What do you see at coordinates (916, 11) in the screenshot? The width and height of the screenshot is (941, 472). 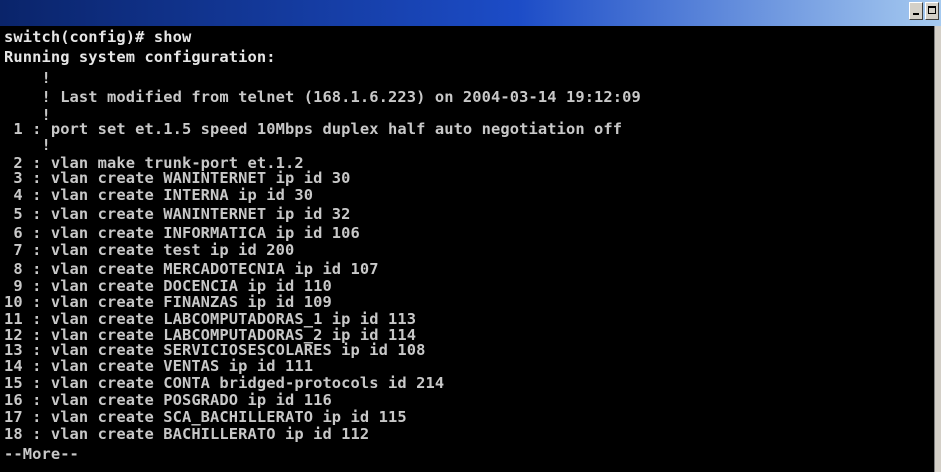 I see `minimize-button` at bounding box center [916, 11].